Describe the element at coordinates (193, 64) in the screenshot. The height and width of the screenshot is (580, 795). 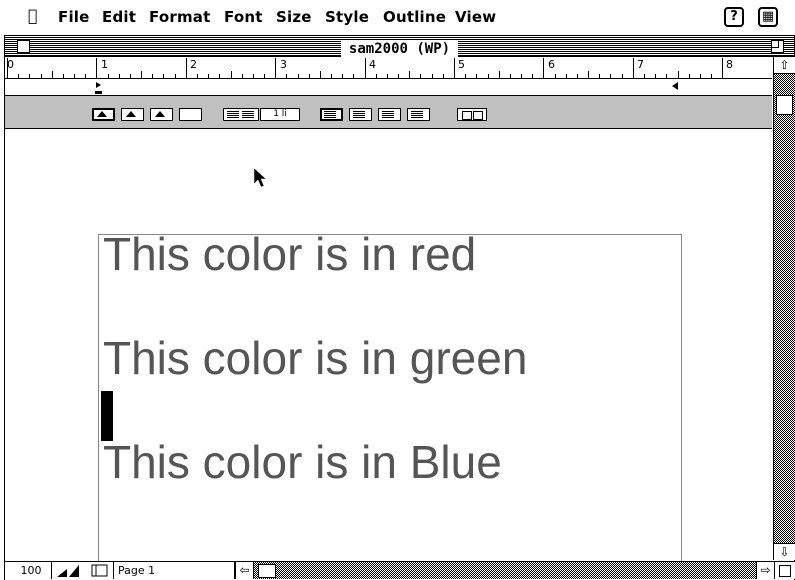
I see `ruler-number: 2` at that location.